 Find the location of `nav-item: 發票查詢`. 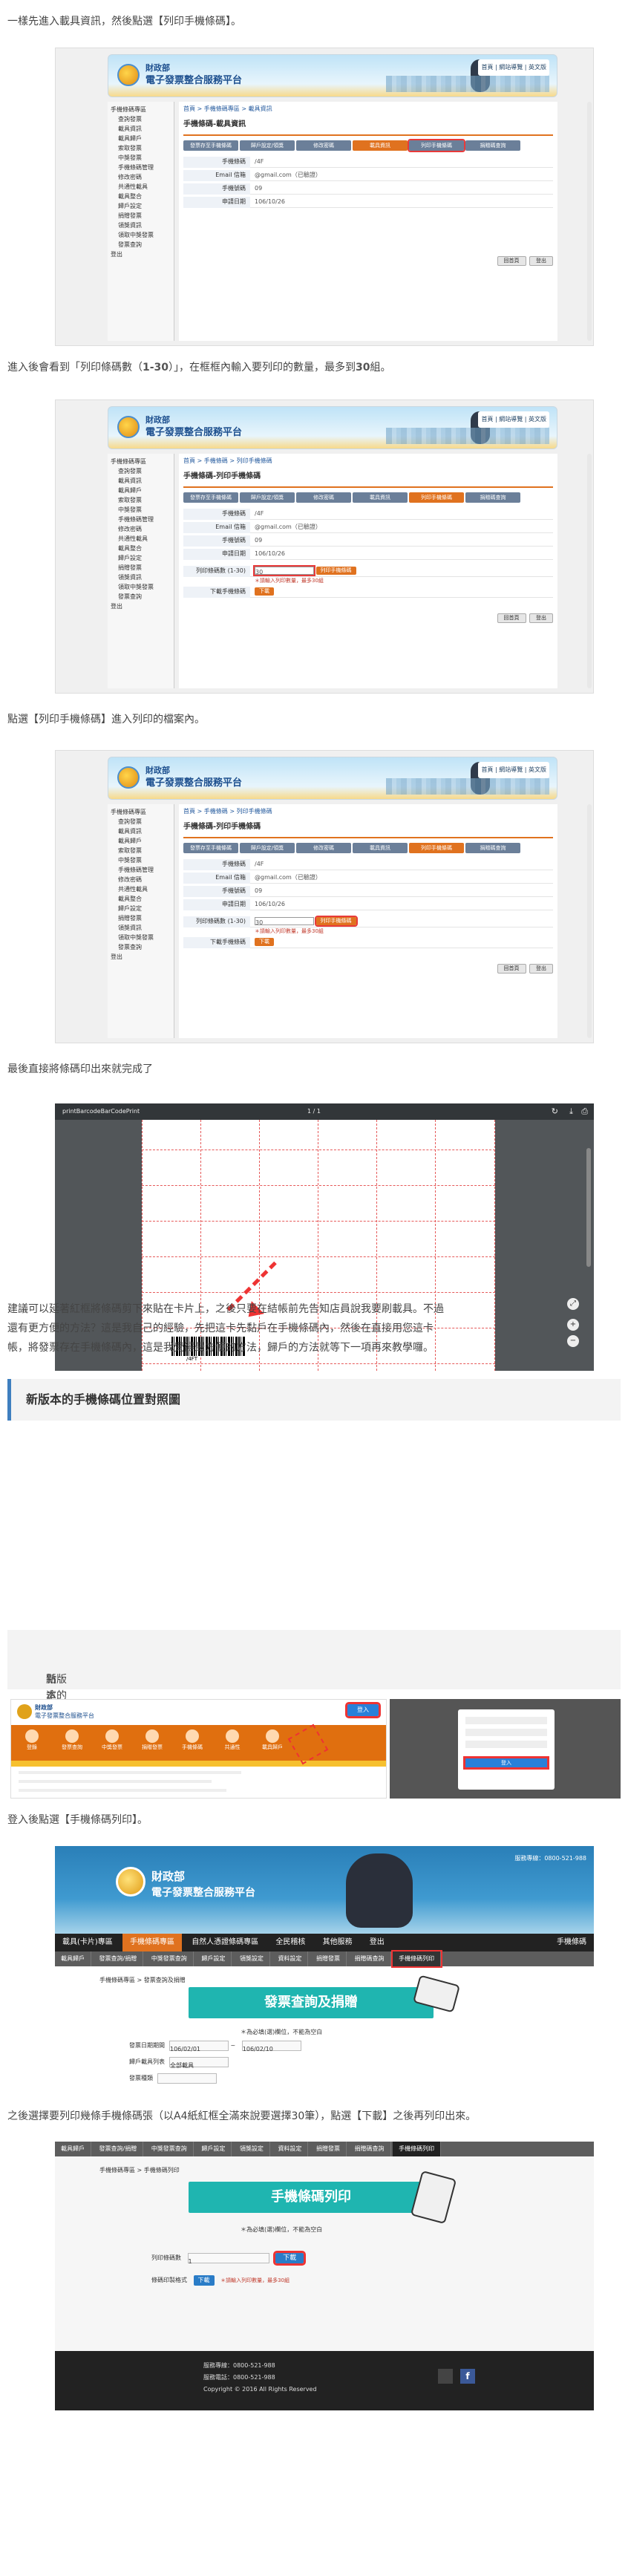

nav-item: 發票查詢 is located at coordinates (72, 1740).